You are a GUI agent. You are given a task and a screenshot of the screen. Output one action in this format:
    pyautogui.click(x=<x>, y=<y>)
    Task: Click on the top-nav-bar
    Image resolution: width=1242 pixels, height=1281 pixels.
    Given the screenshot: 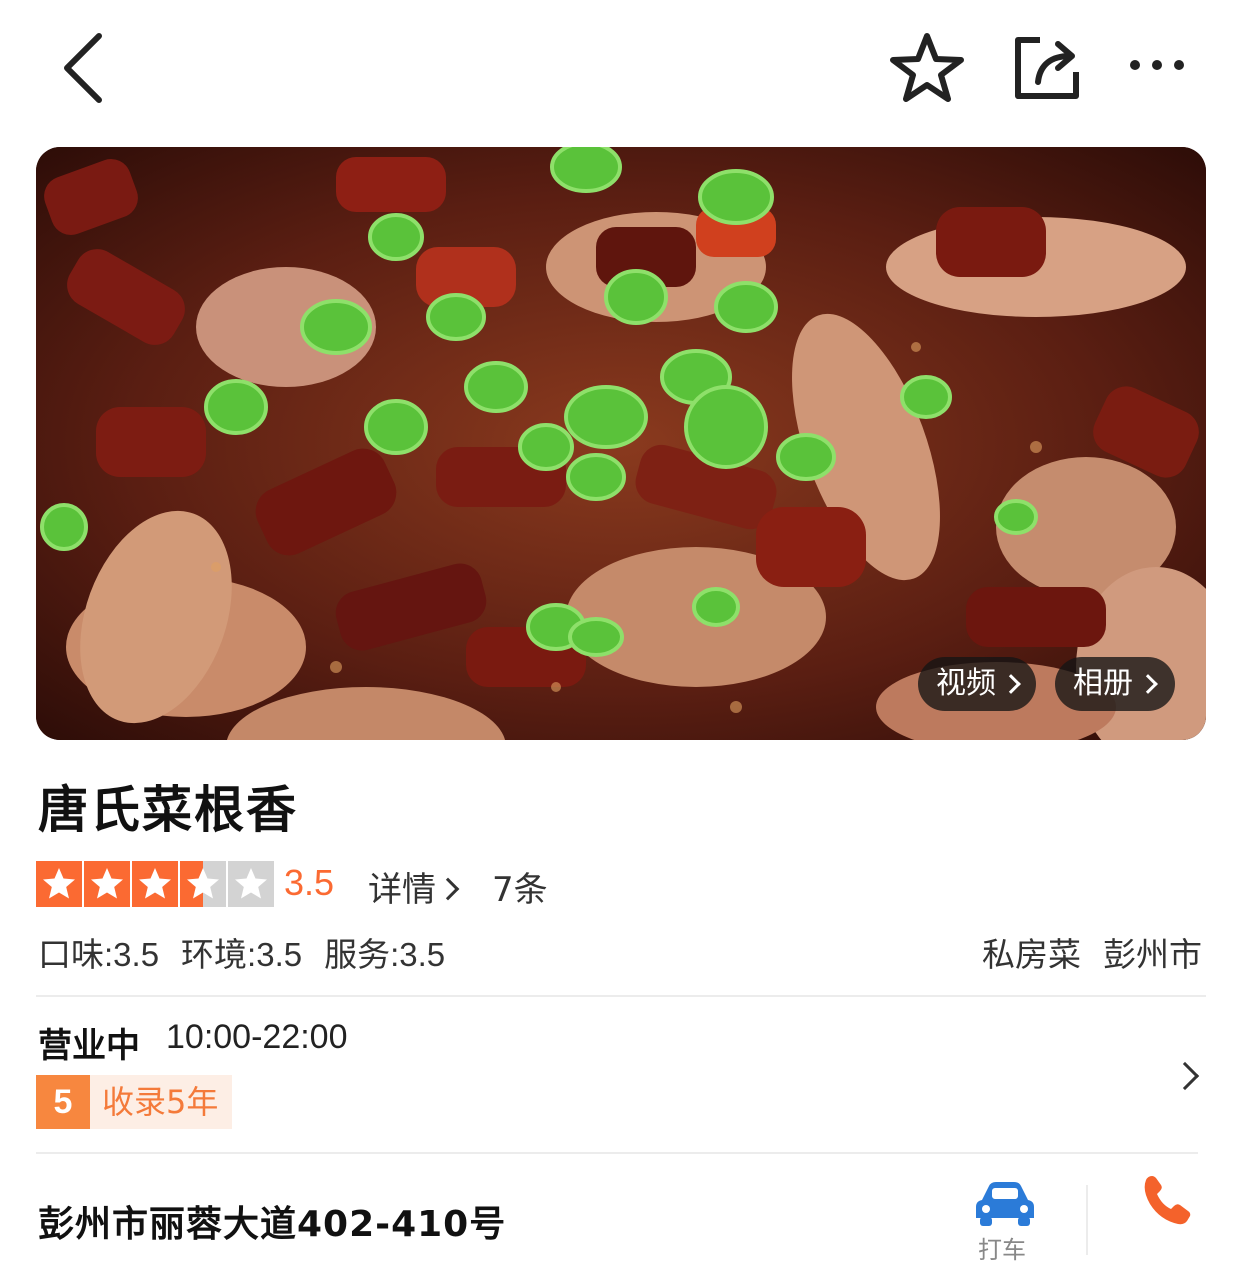 What is the action you would take?
    pyautogui.click(x=621, y=70)
    